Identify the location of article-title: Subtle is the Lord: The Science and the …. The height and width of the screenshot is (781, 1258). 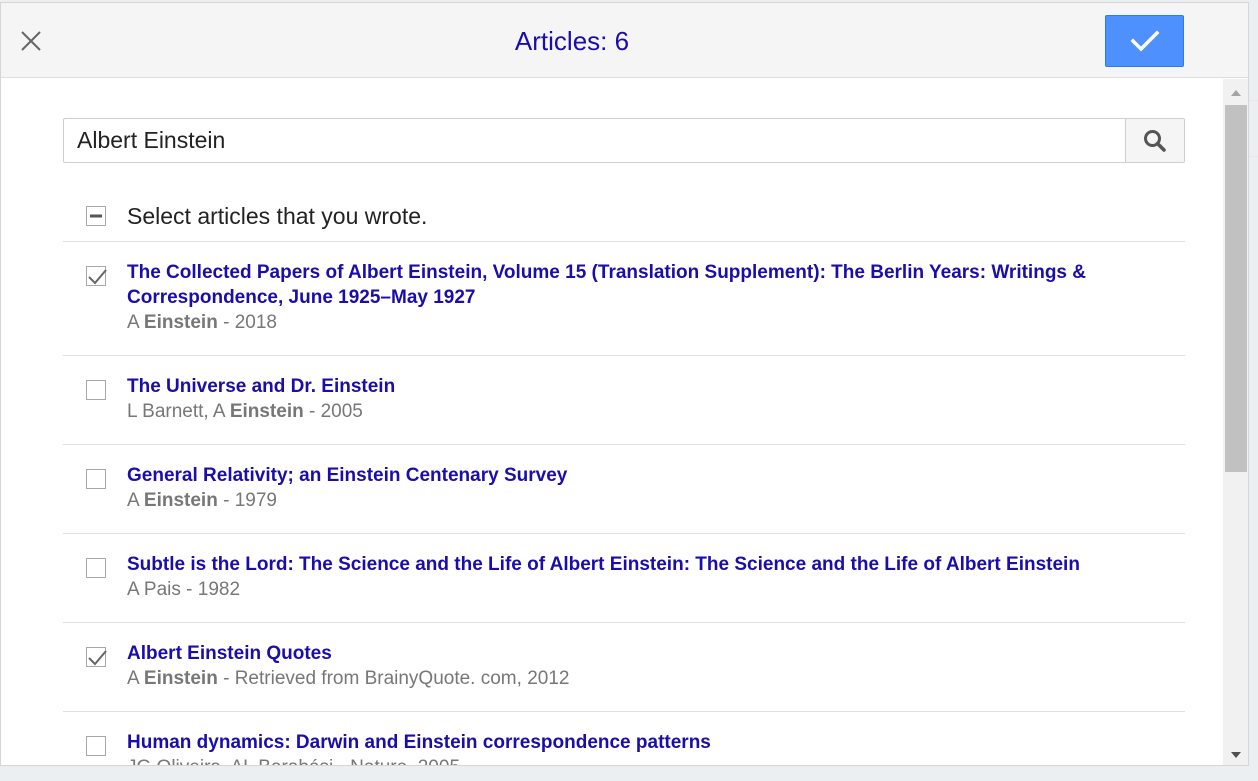
(641, 564).